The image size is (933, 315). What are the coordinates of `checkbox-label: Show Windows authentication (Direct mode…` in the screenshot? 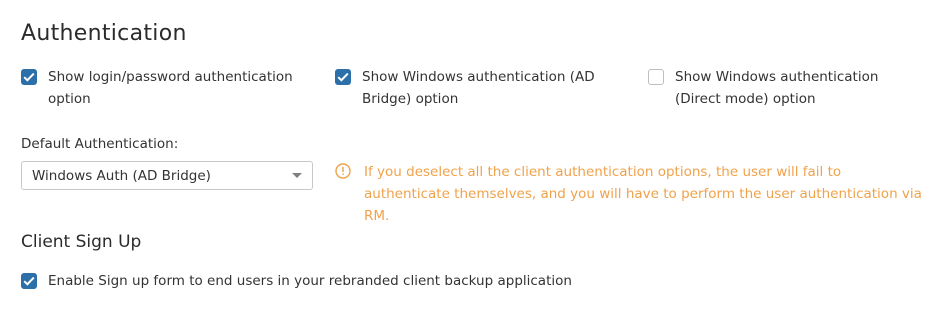 It's located at (777, 88).